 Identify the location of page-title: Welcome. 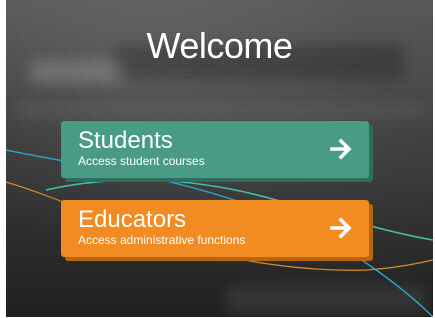
(219, 45).